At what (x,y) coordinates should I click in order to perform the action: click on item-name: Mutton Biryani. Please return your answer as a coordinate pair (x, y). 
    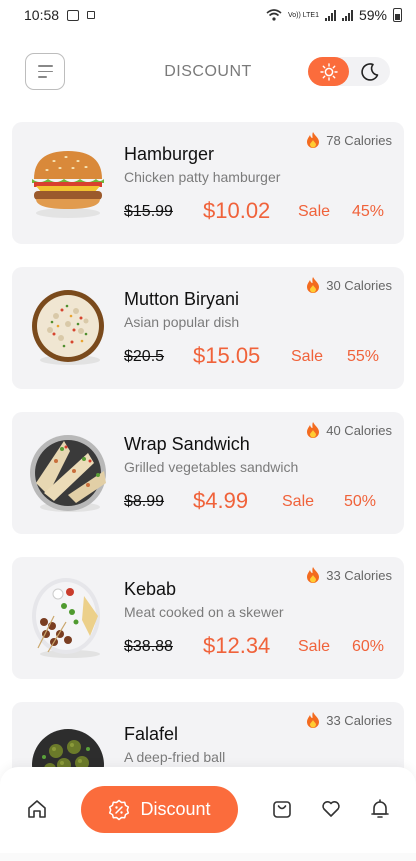
    Looking at the image, I should click on (182, 299).